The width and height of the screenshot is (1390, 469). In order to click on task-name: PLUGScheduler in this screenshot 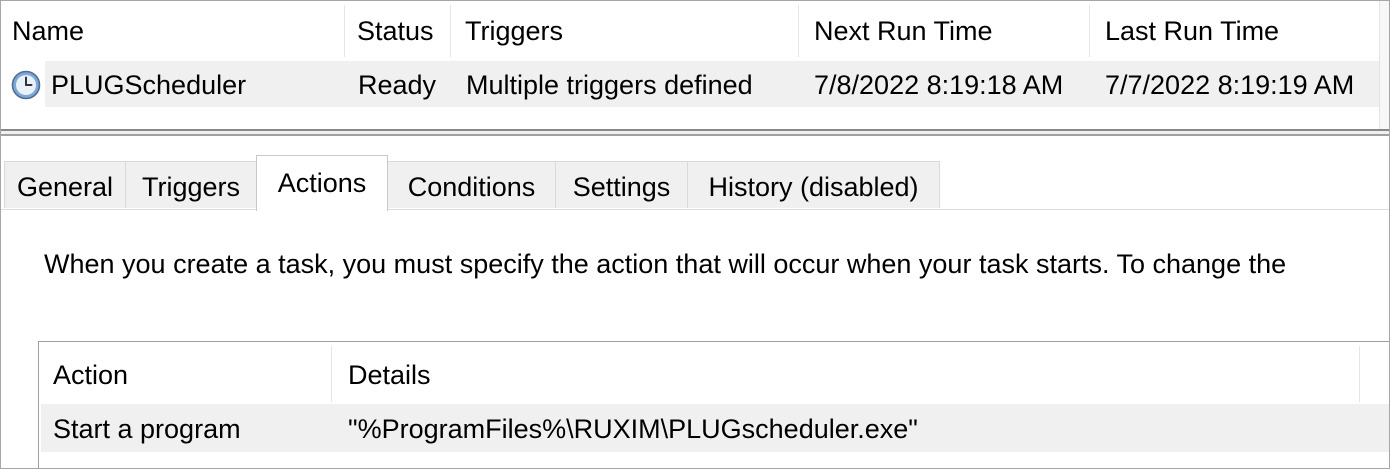, I will do `click(149, 85)`.